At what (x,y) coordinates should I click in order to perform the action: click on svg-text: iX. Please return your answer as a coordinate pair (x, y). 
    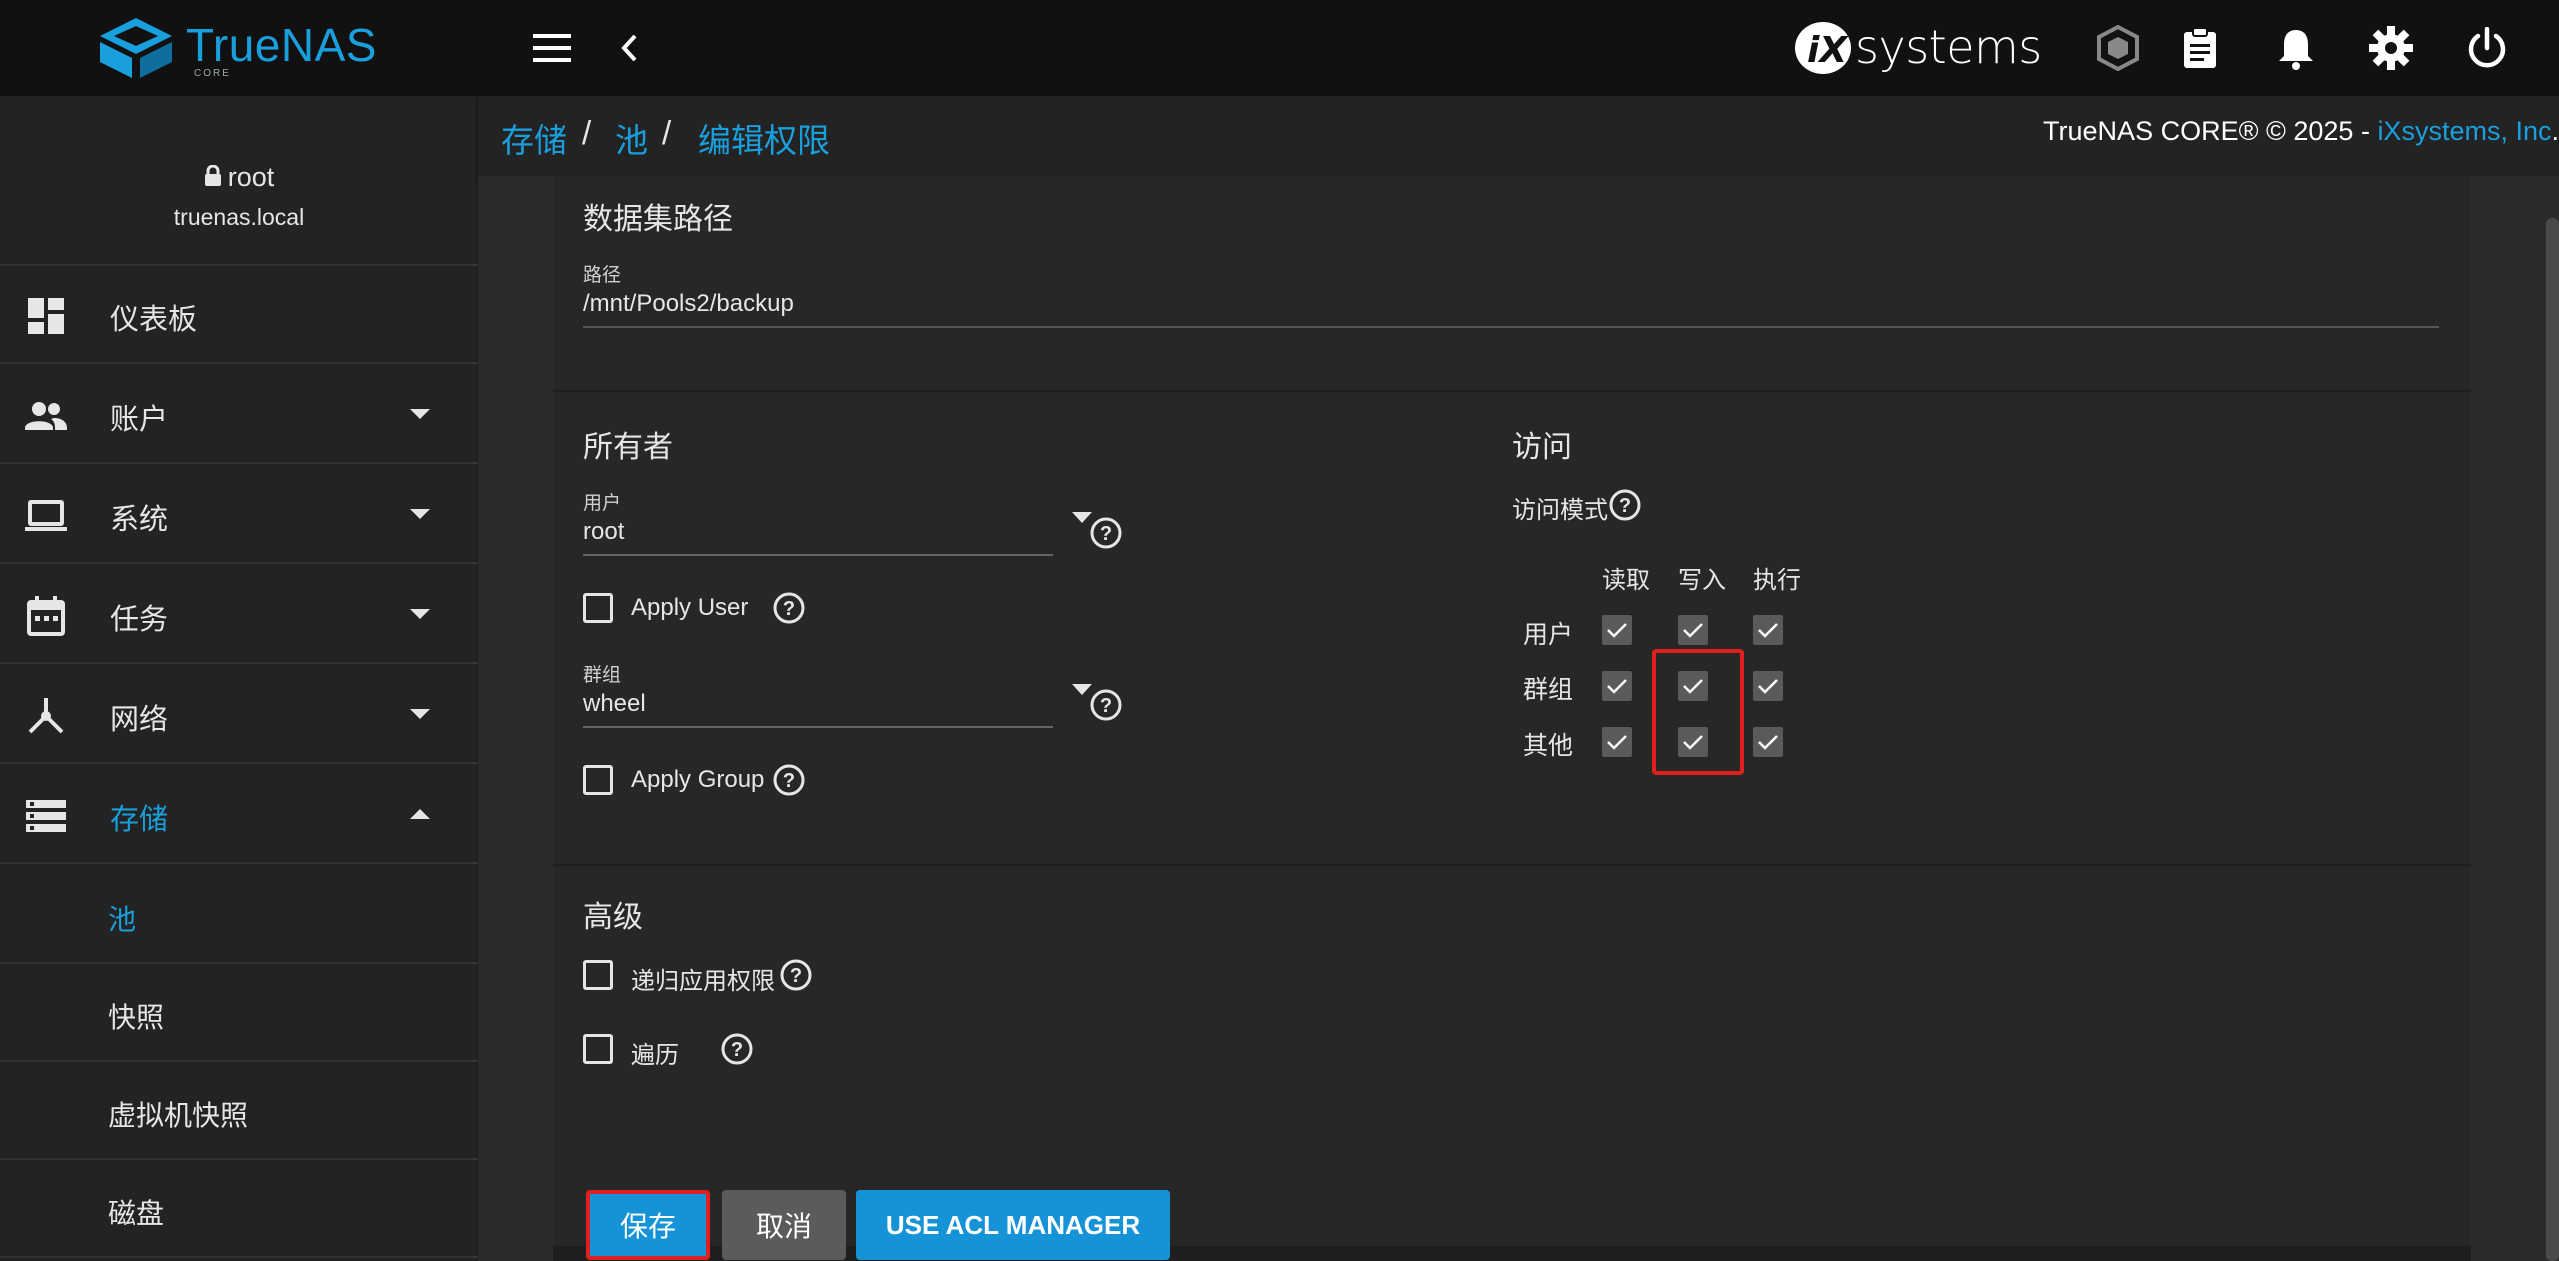
    Looking at the image, I should click on (1828, 50).